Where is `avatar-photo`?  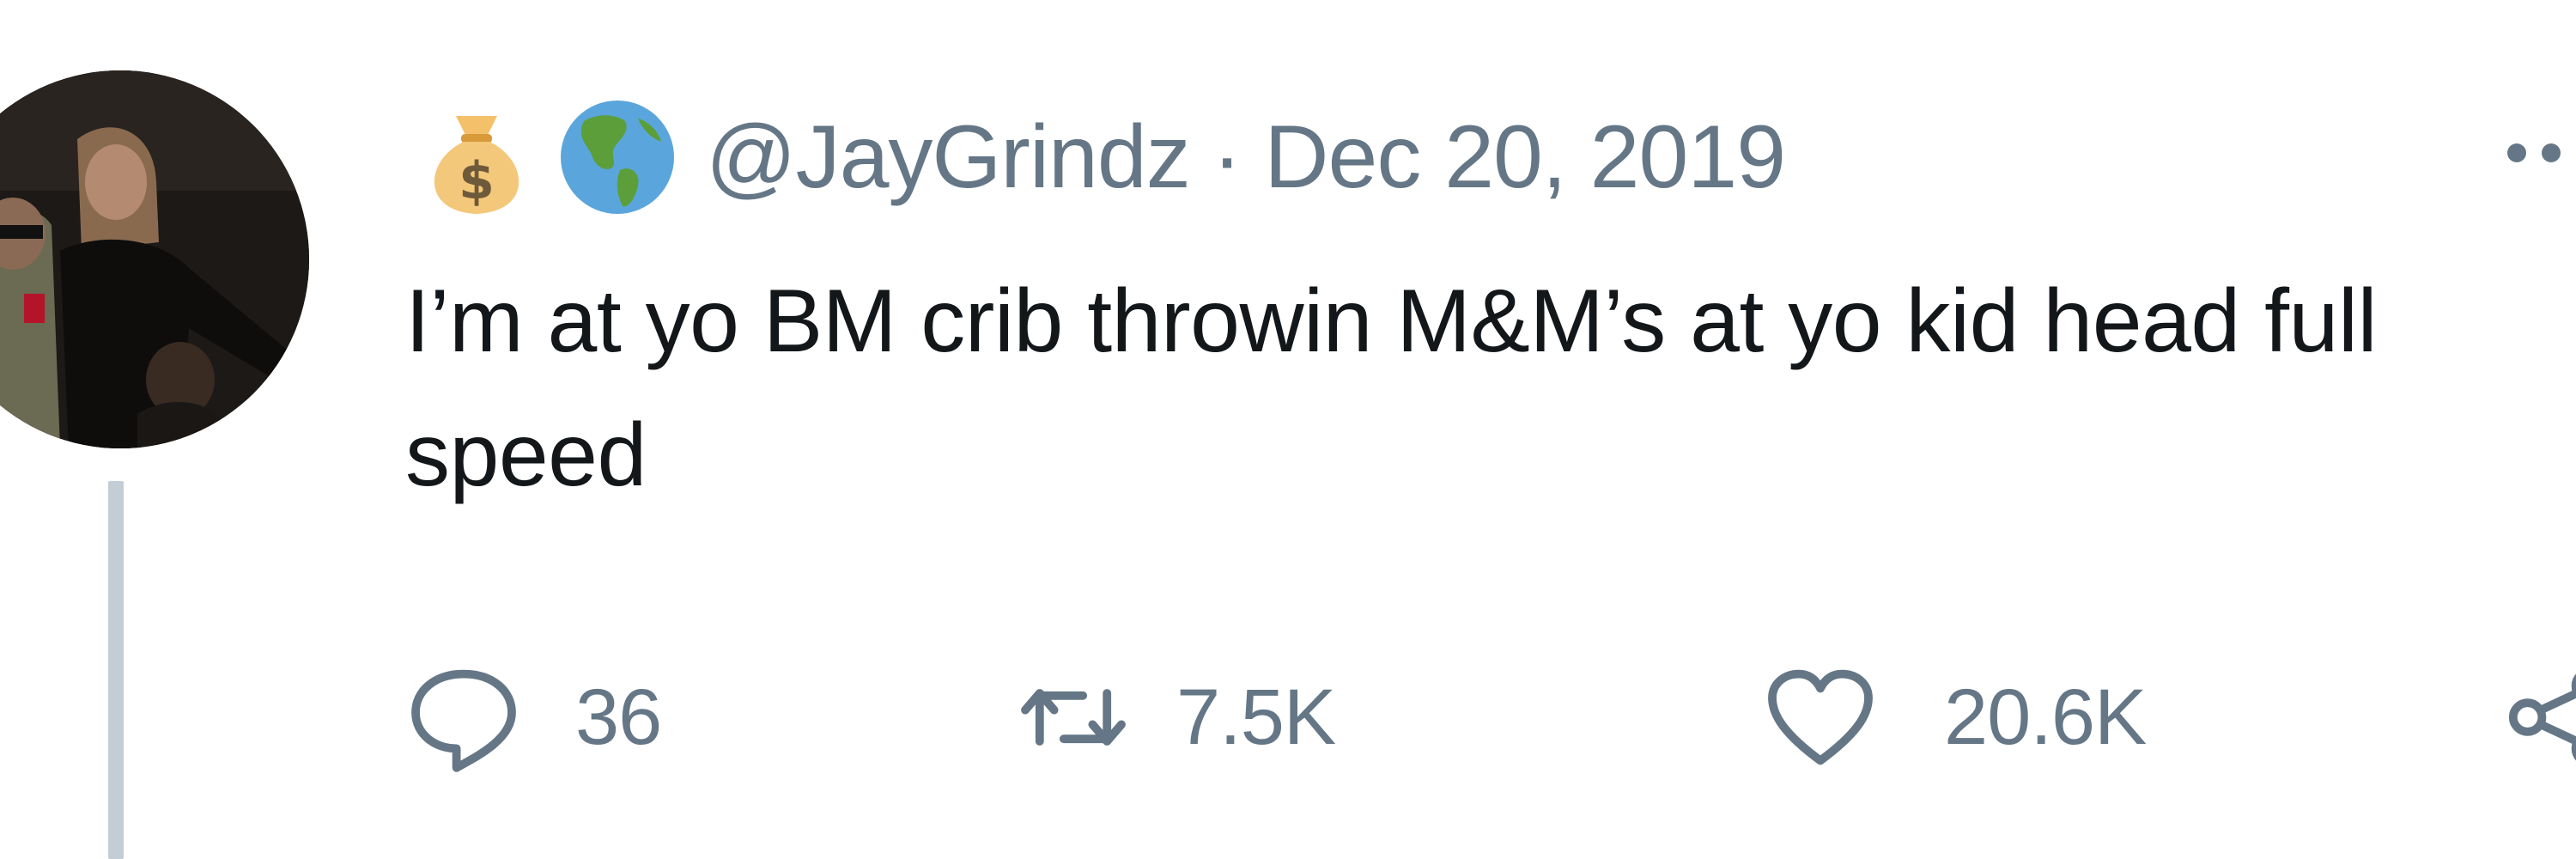
avatar-photo is located at coordinates (154, 259).